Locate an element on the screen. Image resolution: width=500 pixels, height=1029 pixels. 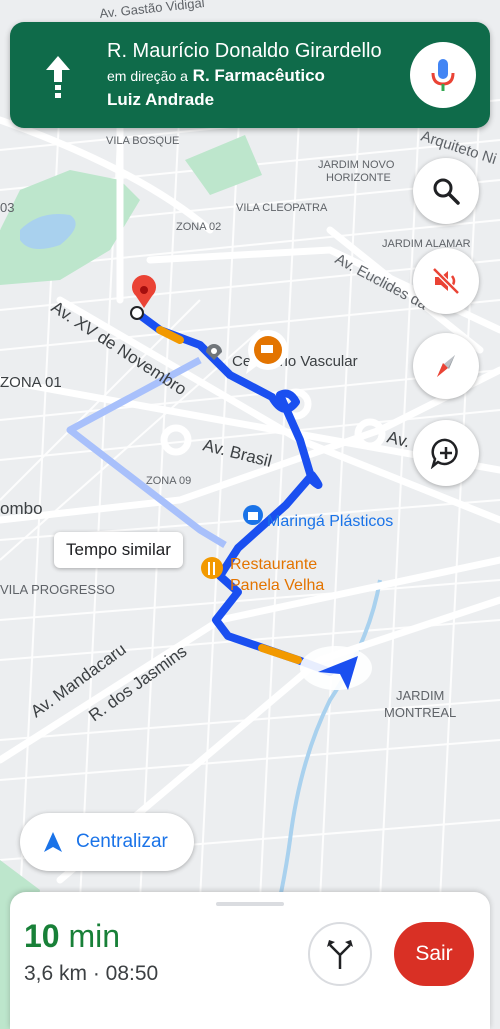
recenter-label: Centralizar is located at coordinates (122, 841).